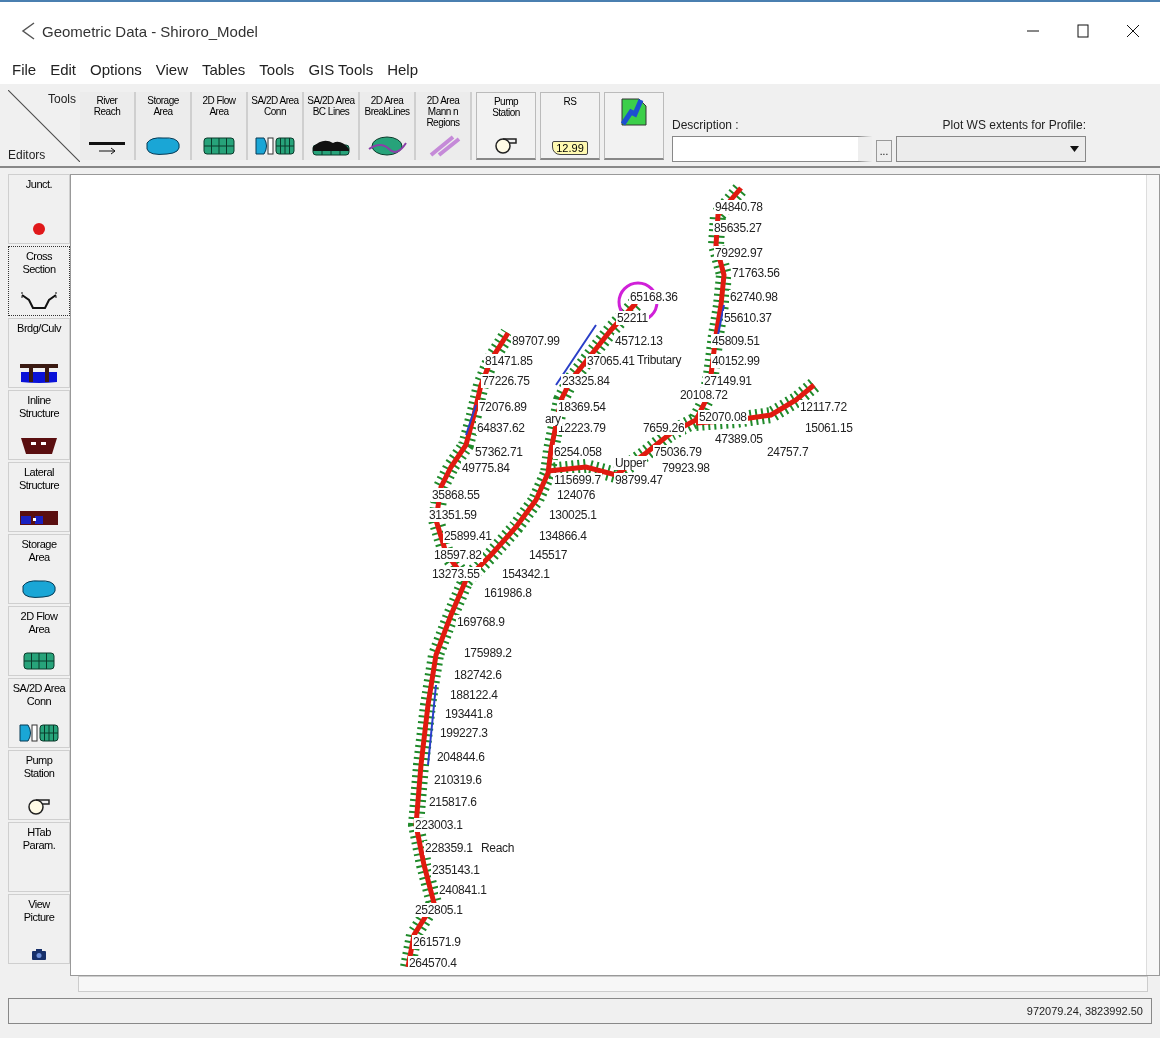 The image size is (1160, 1038). I want to click on station-label: 228359.1, so click(449, 848).